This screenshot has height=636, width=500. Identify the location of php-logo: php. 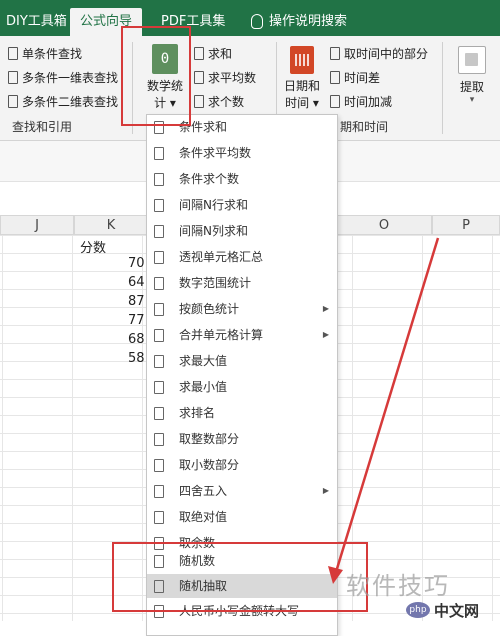
(418, 610).